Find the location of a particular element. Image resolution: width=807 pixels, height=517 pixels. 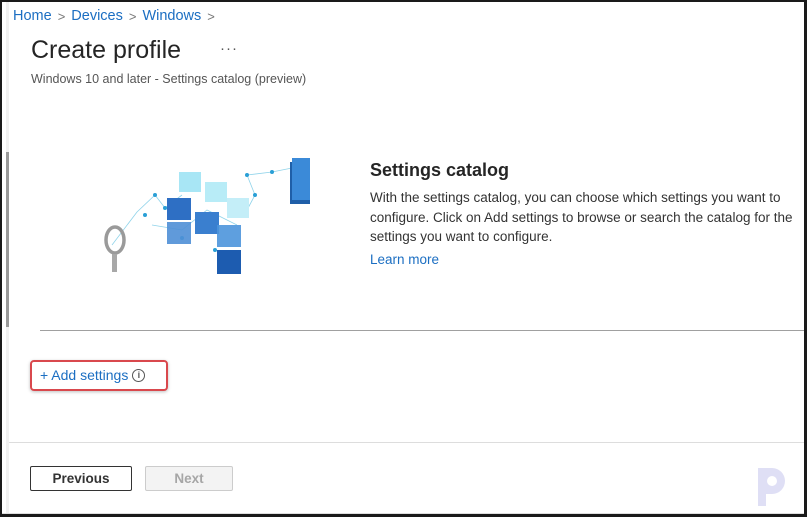

add-settings-link: + Add settings i is located at coordinates (93, 375).